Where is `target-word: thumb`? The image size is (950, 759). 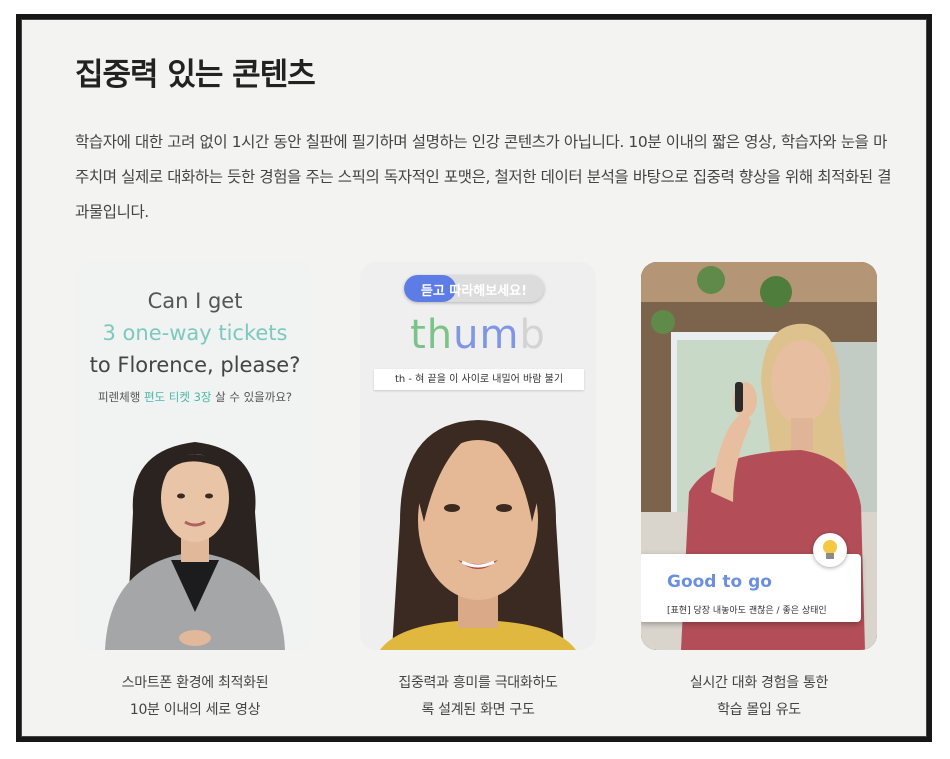 target-word: thumb is located at coordinates (478, 335).